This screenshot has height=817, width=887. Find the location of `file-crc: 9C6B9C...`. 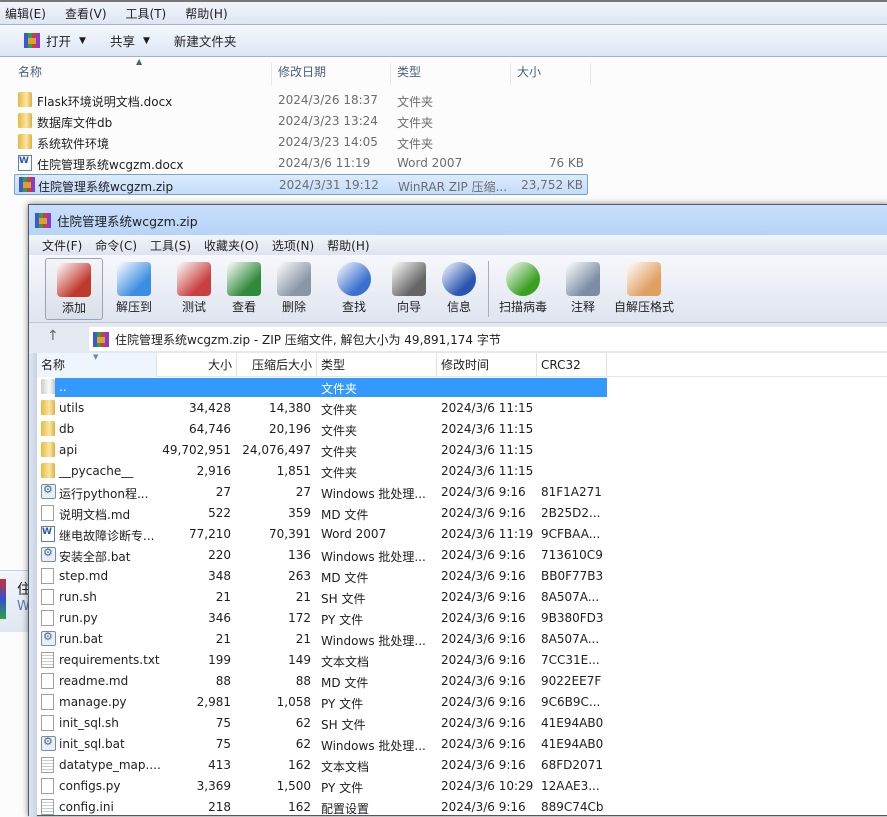

file-crc: 9C6B9C... is located at coordinates (571, 702).